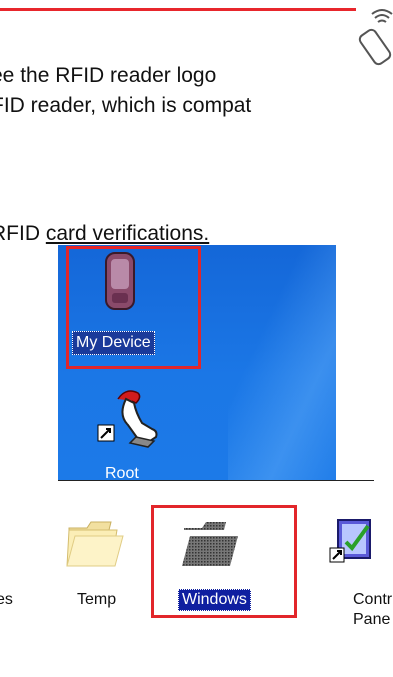  I want to click on doc-line-3-underlined: card verifications., so click(127, 233).